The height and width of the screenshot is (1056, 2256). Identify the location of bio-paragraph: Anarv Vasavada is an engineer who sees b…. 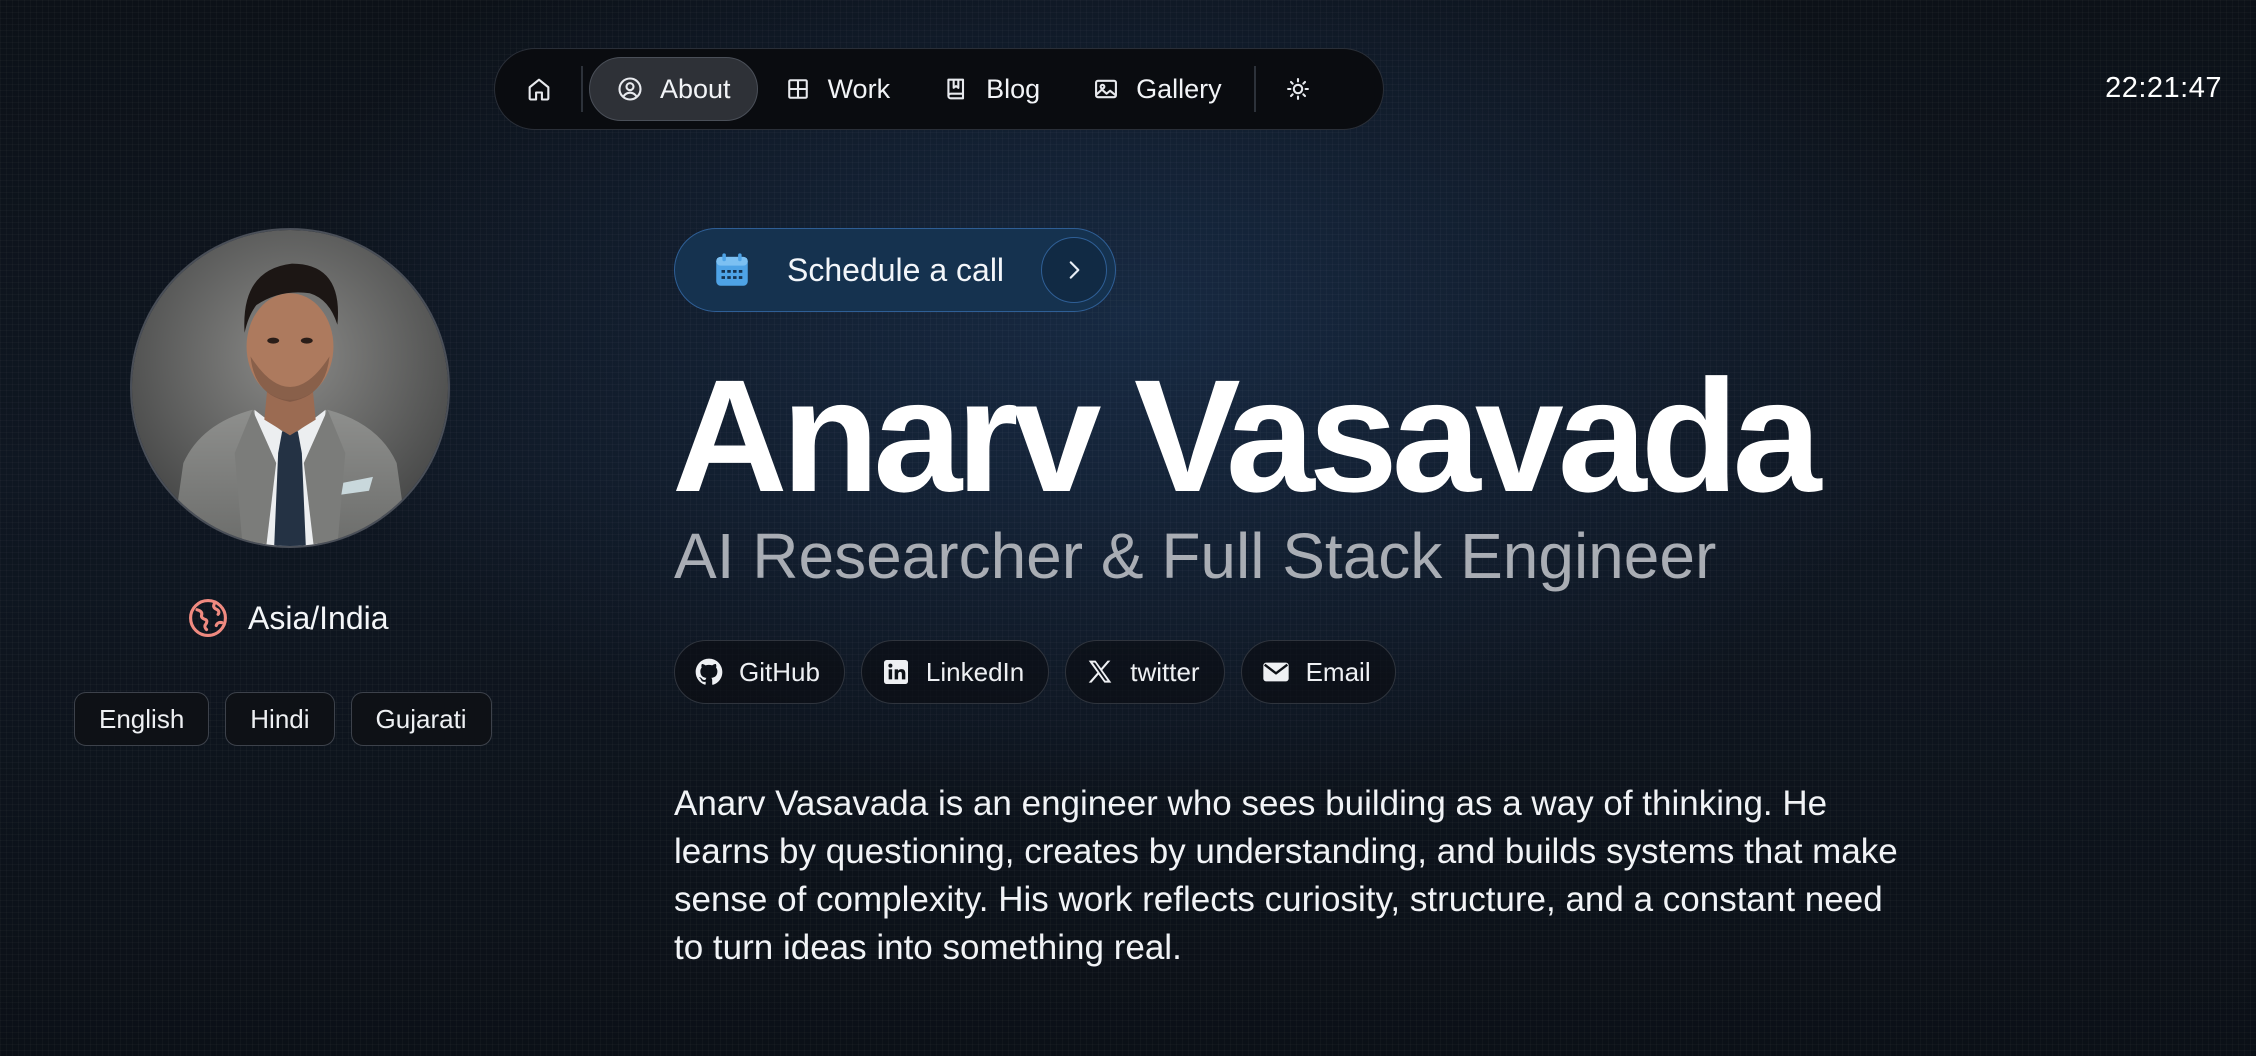
(1286, 875).